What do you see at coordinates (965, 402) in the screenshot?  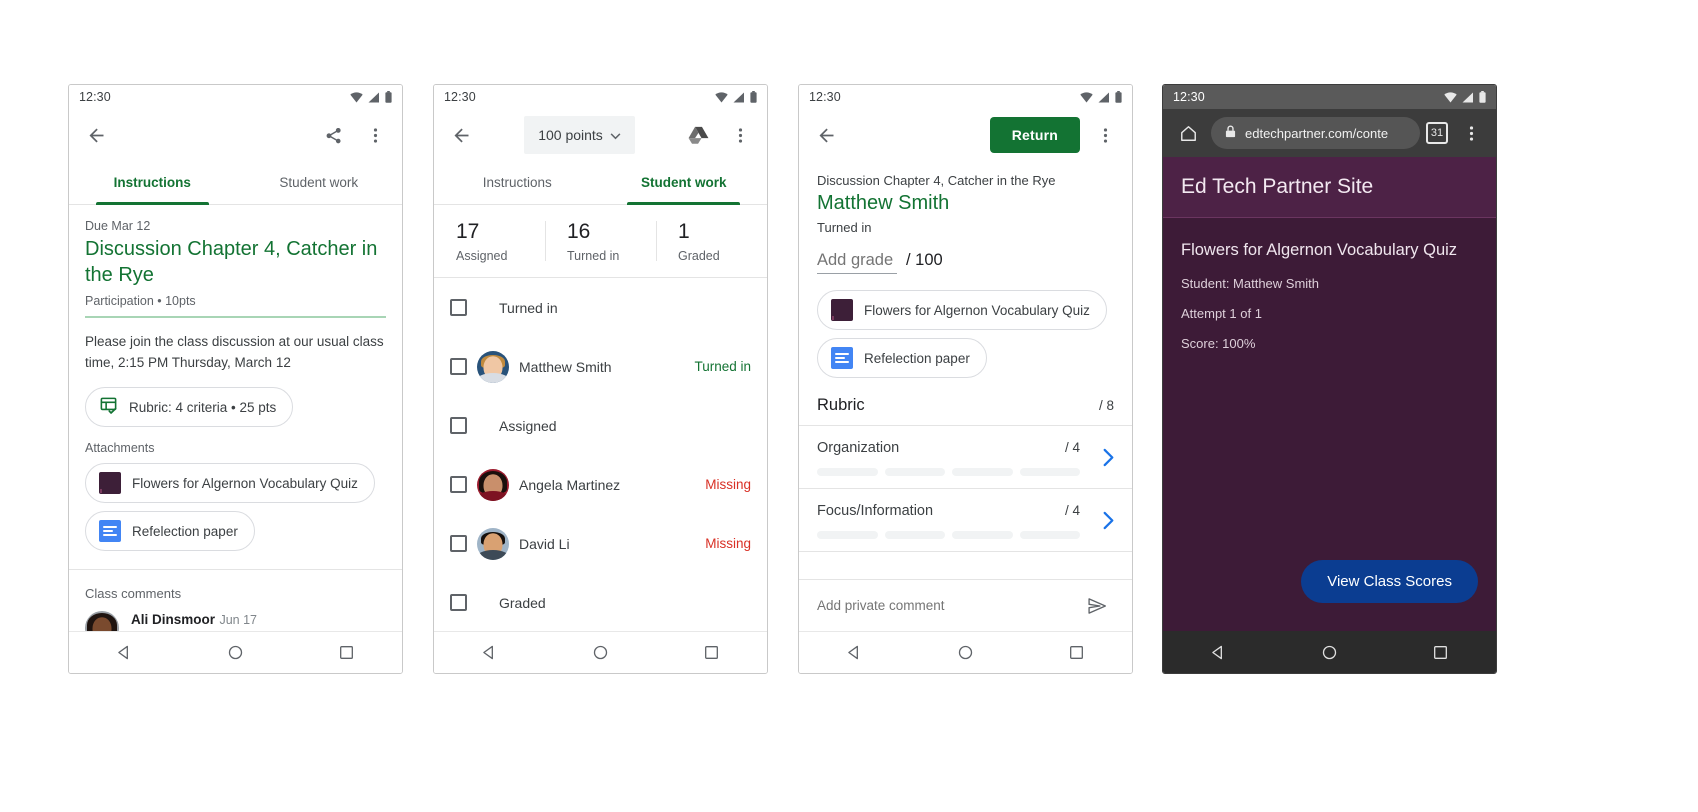 I see `rubric-header: Rubric / 8` at bounding box center [965, 402].